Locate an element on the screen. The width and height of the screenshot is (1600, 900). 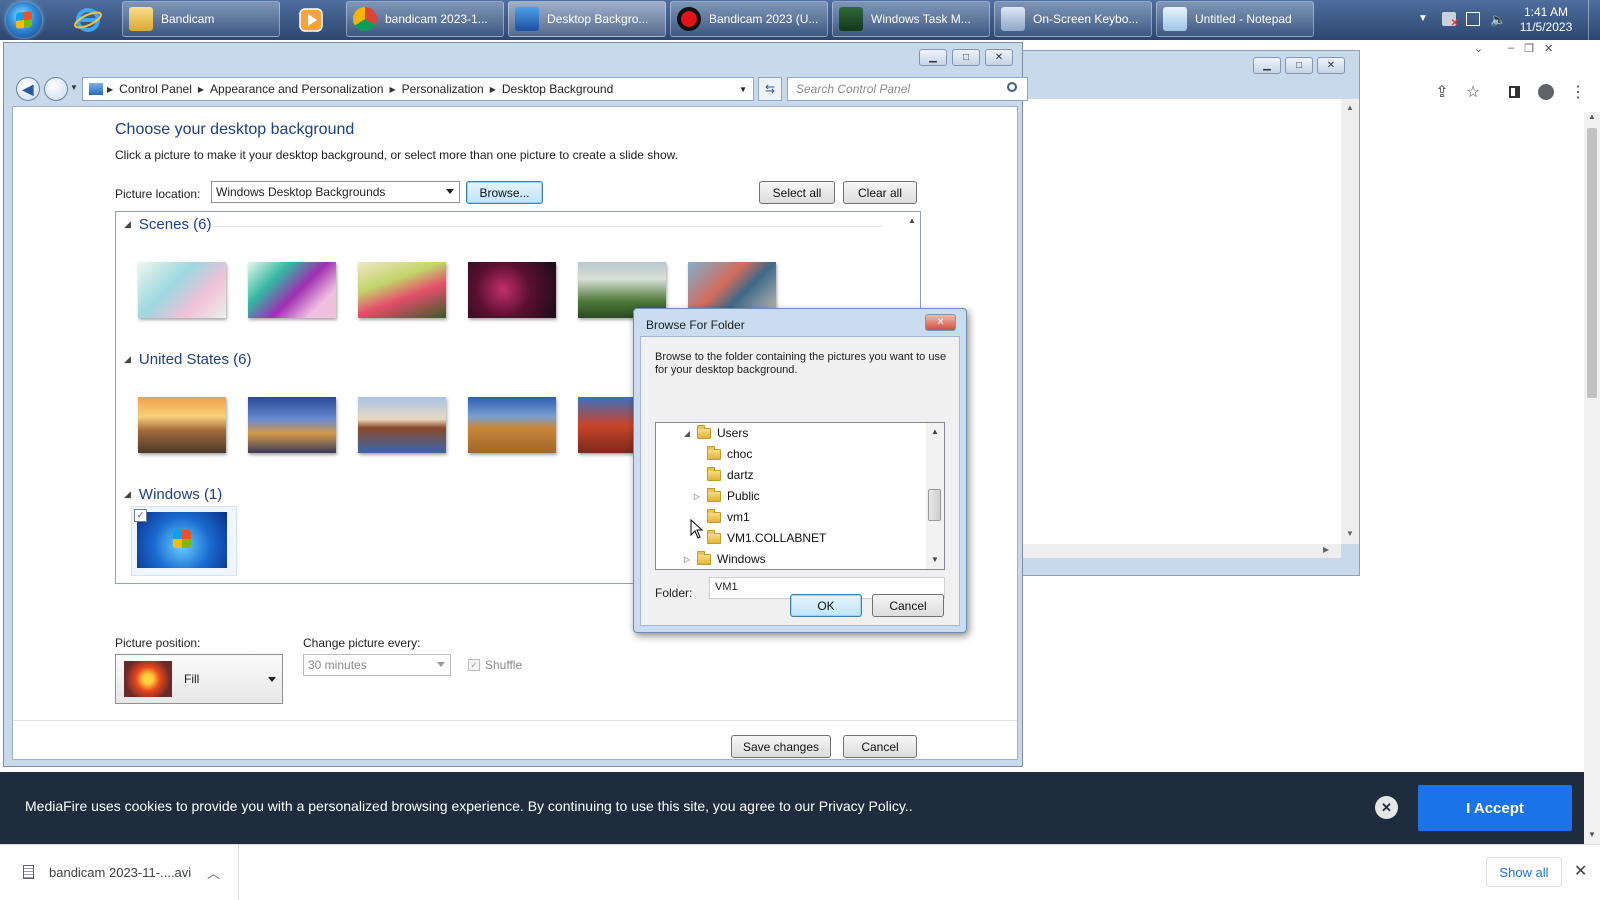
cancel-button: Cancel is located at coordinates (880, 746).